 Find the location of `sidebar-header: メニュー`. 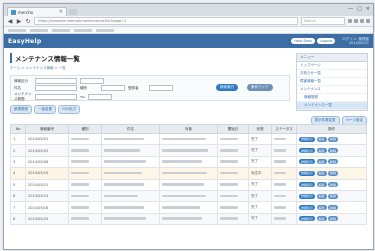

sidebar-header: メニュー is located at coordinates (332, 58).